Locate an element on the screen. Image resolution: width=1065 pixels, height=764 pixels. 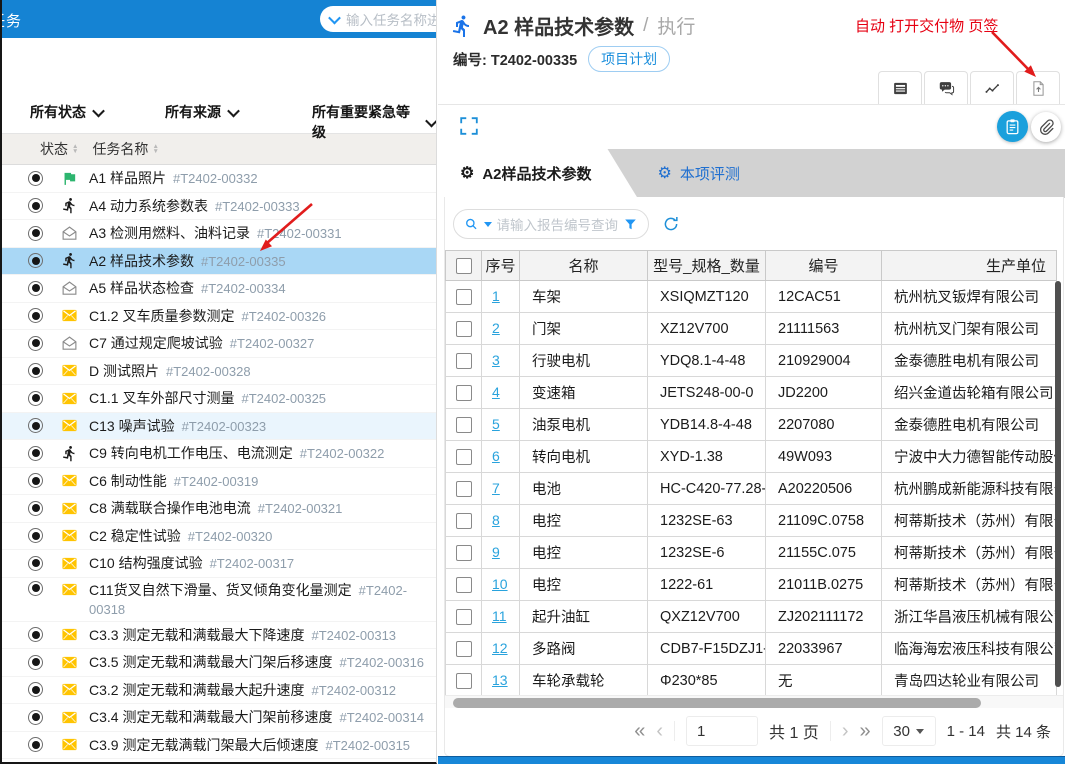
column-task-name: 任务名称 is located at coordinates (120, 149).